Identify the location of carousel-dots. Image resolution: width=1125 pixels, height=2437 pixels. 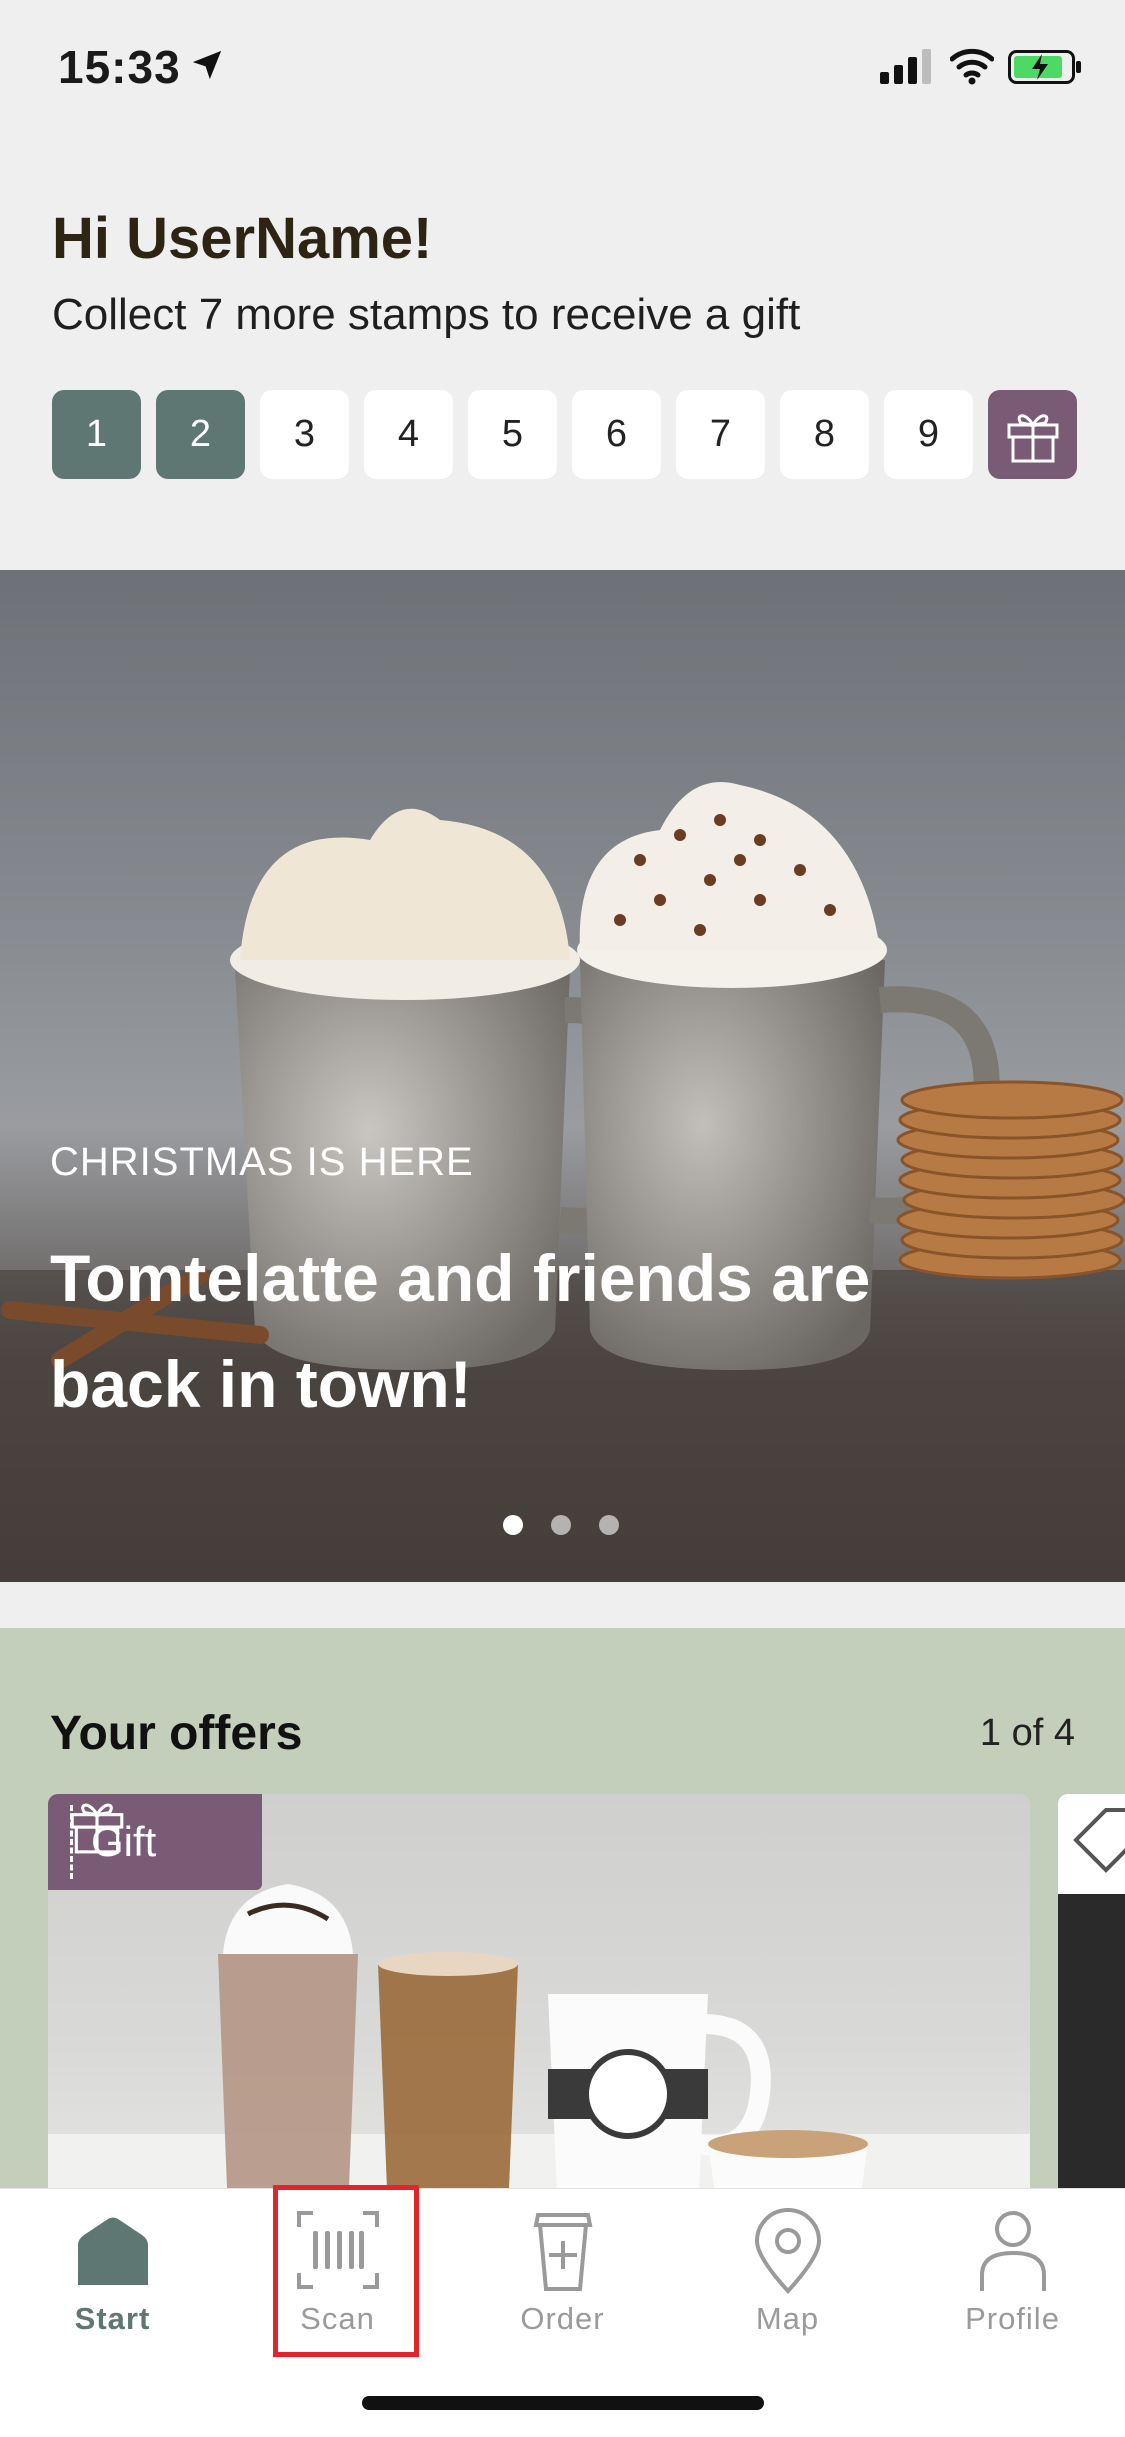
(561, 1525).